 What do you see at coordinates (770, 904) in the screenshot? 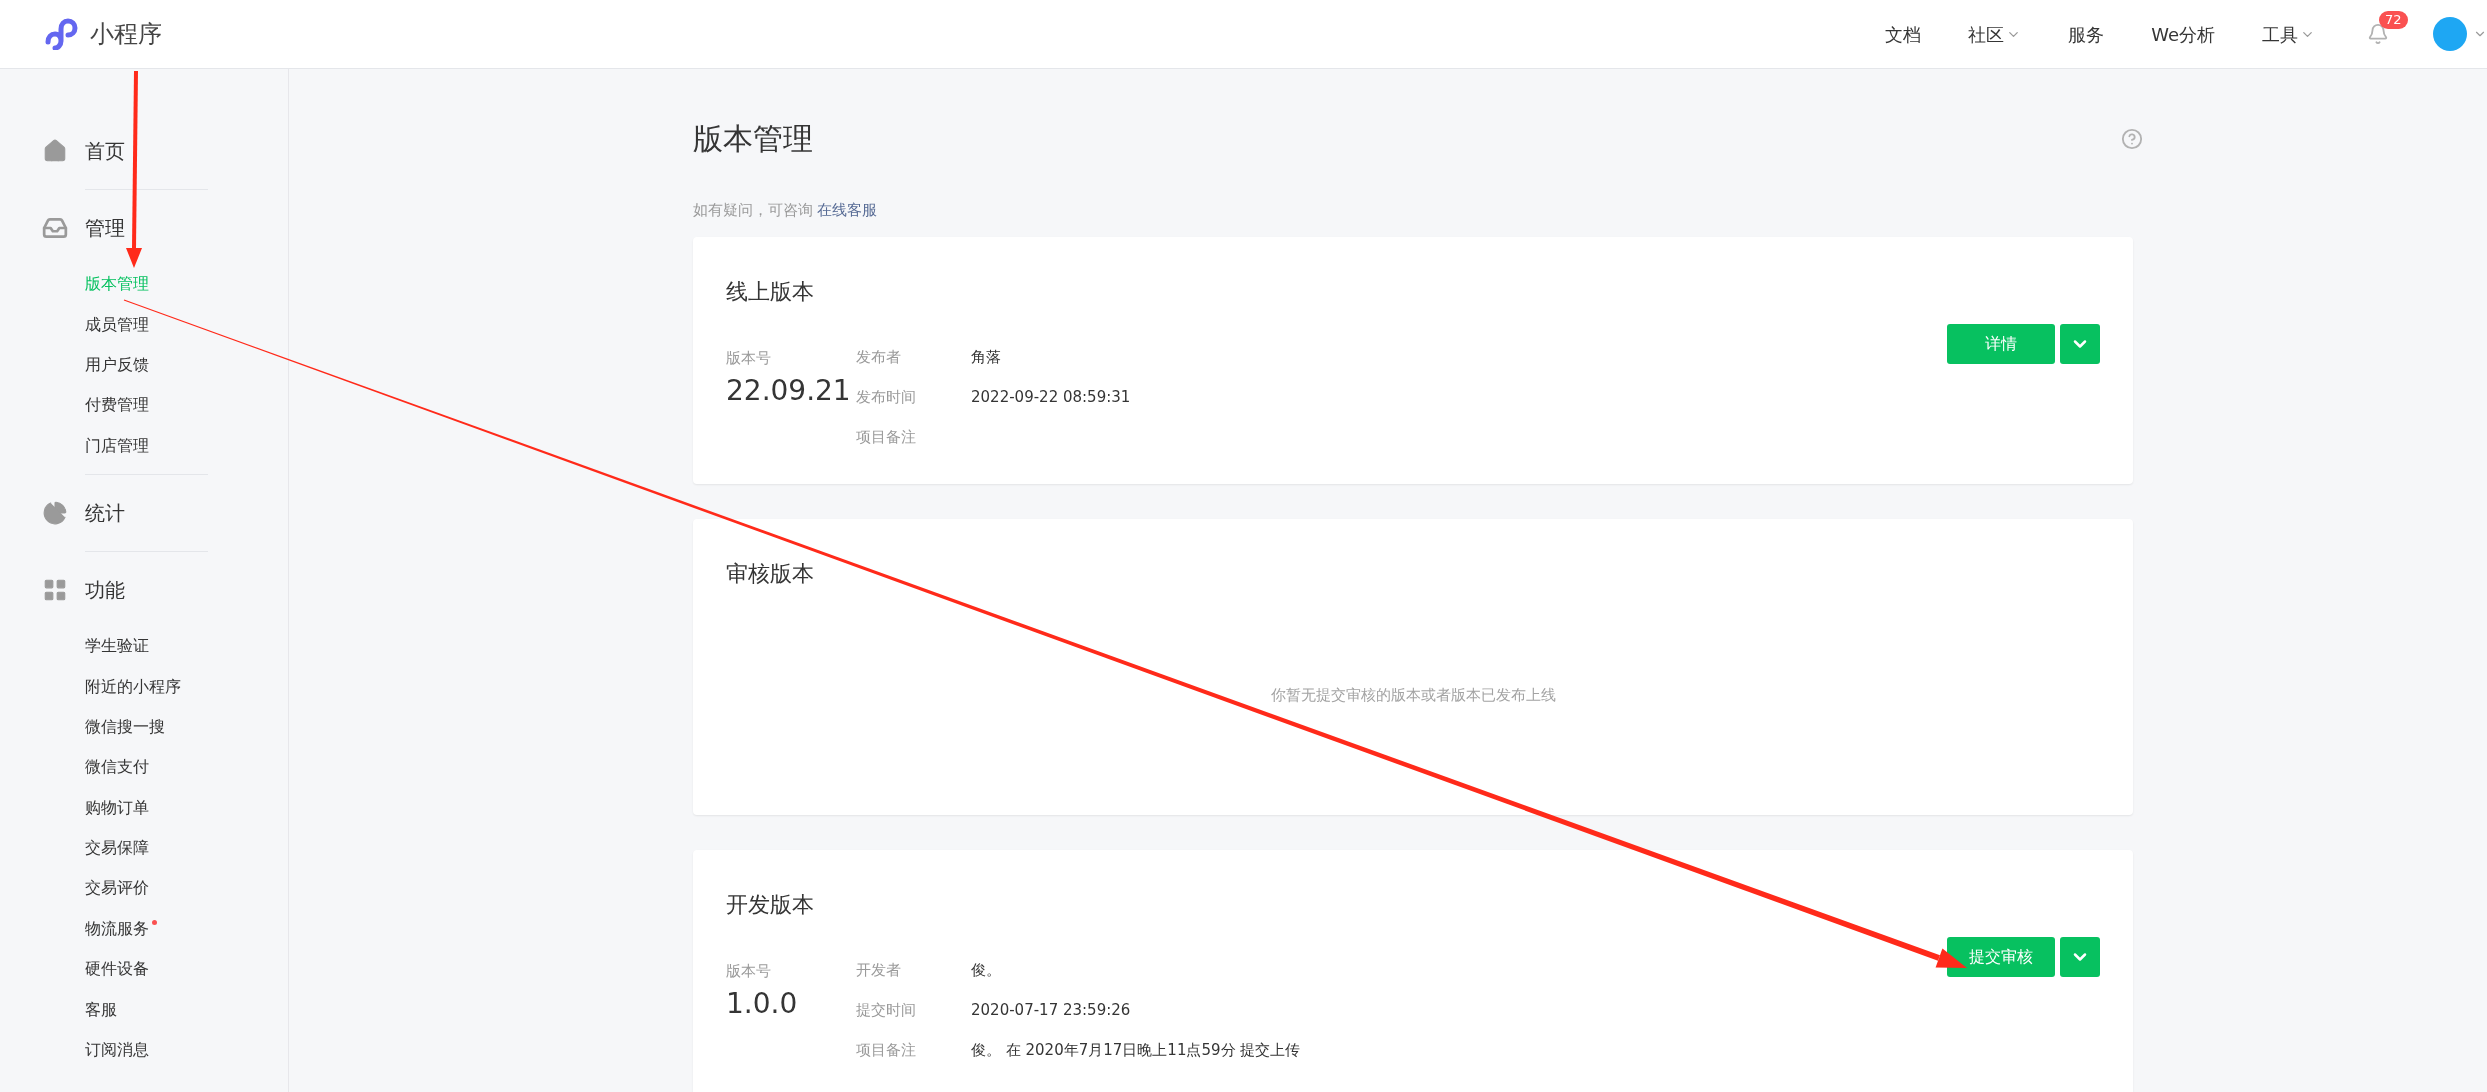
I see `card-title: 开发版本` at bounding box center [770, 904].